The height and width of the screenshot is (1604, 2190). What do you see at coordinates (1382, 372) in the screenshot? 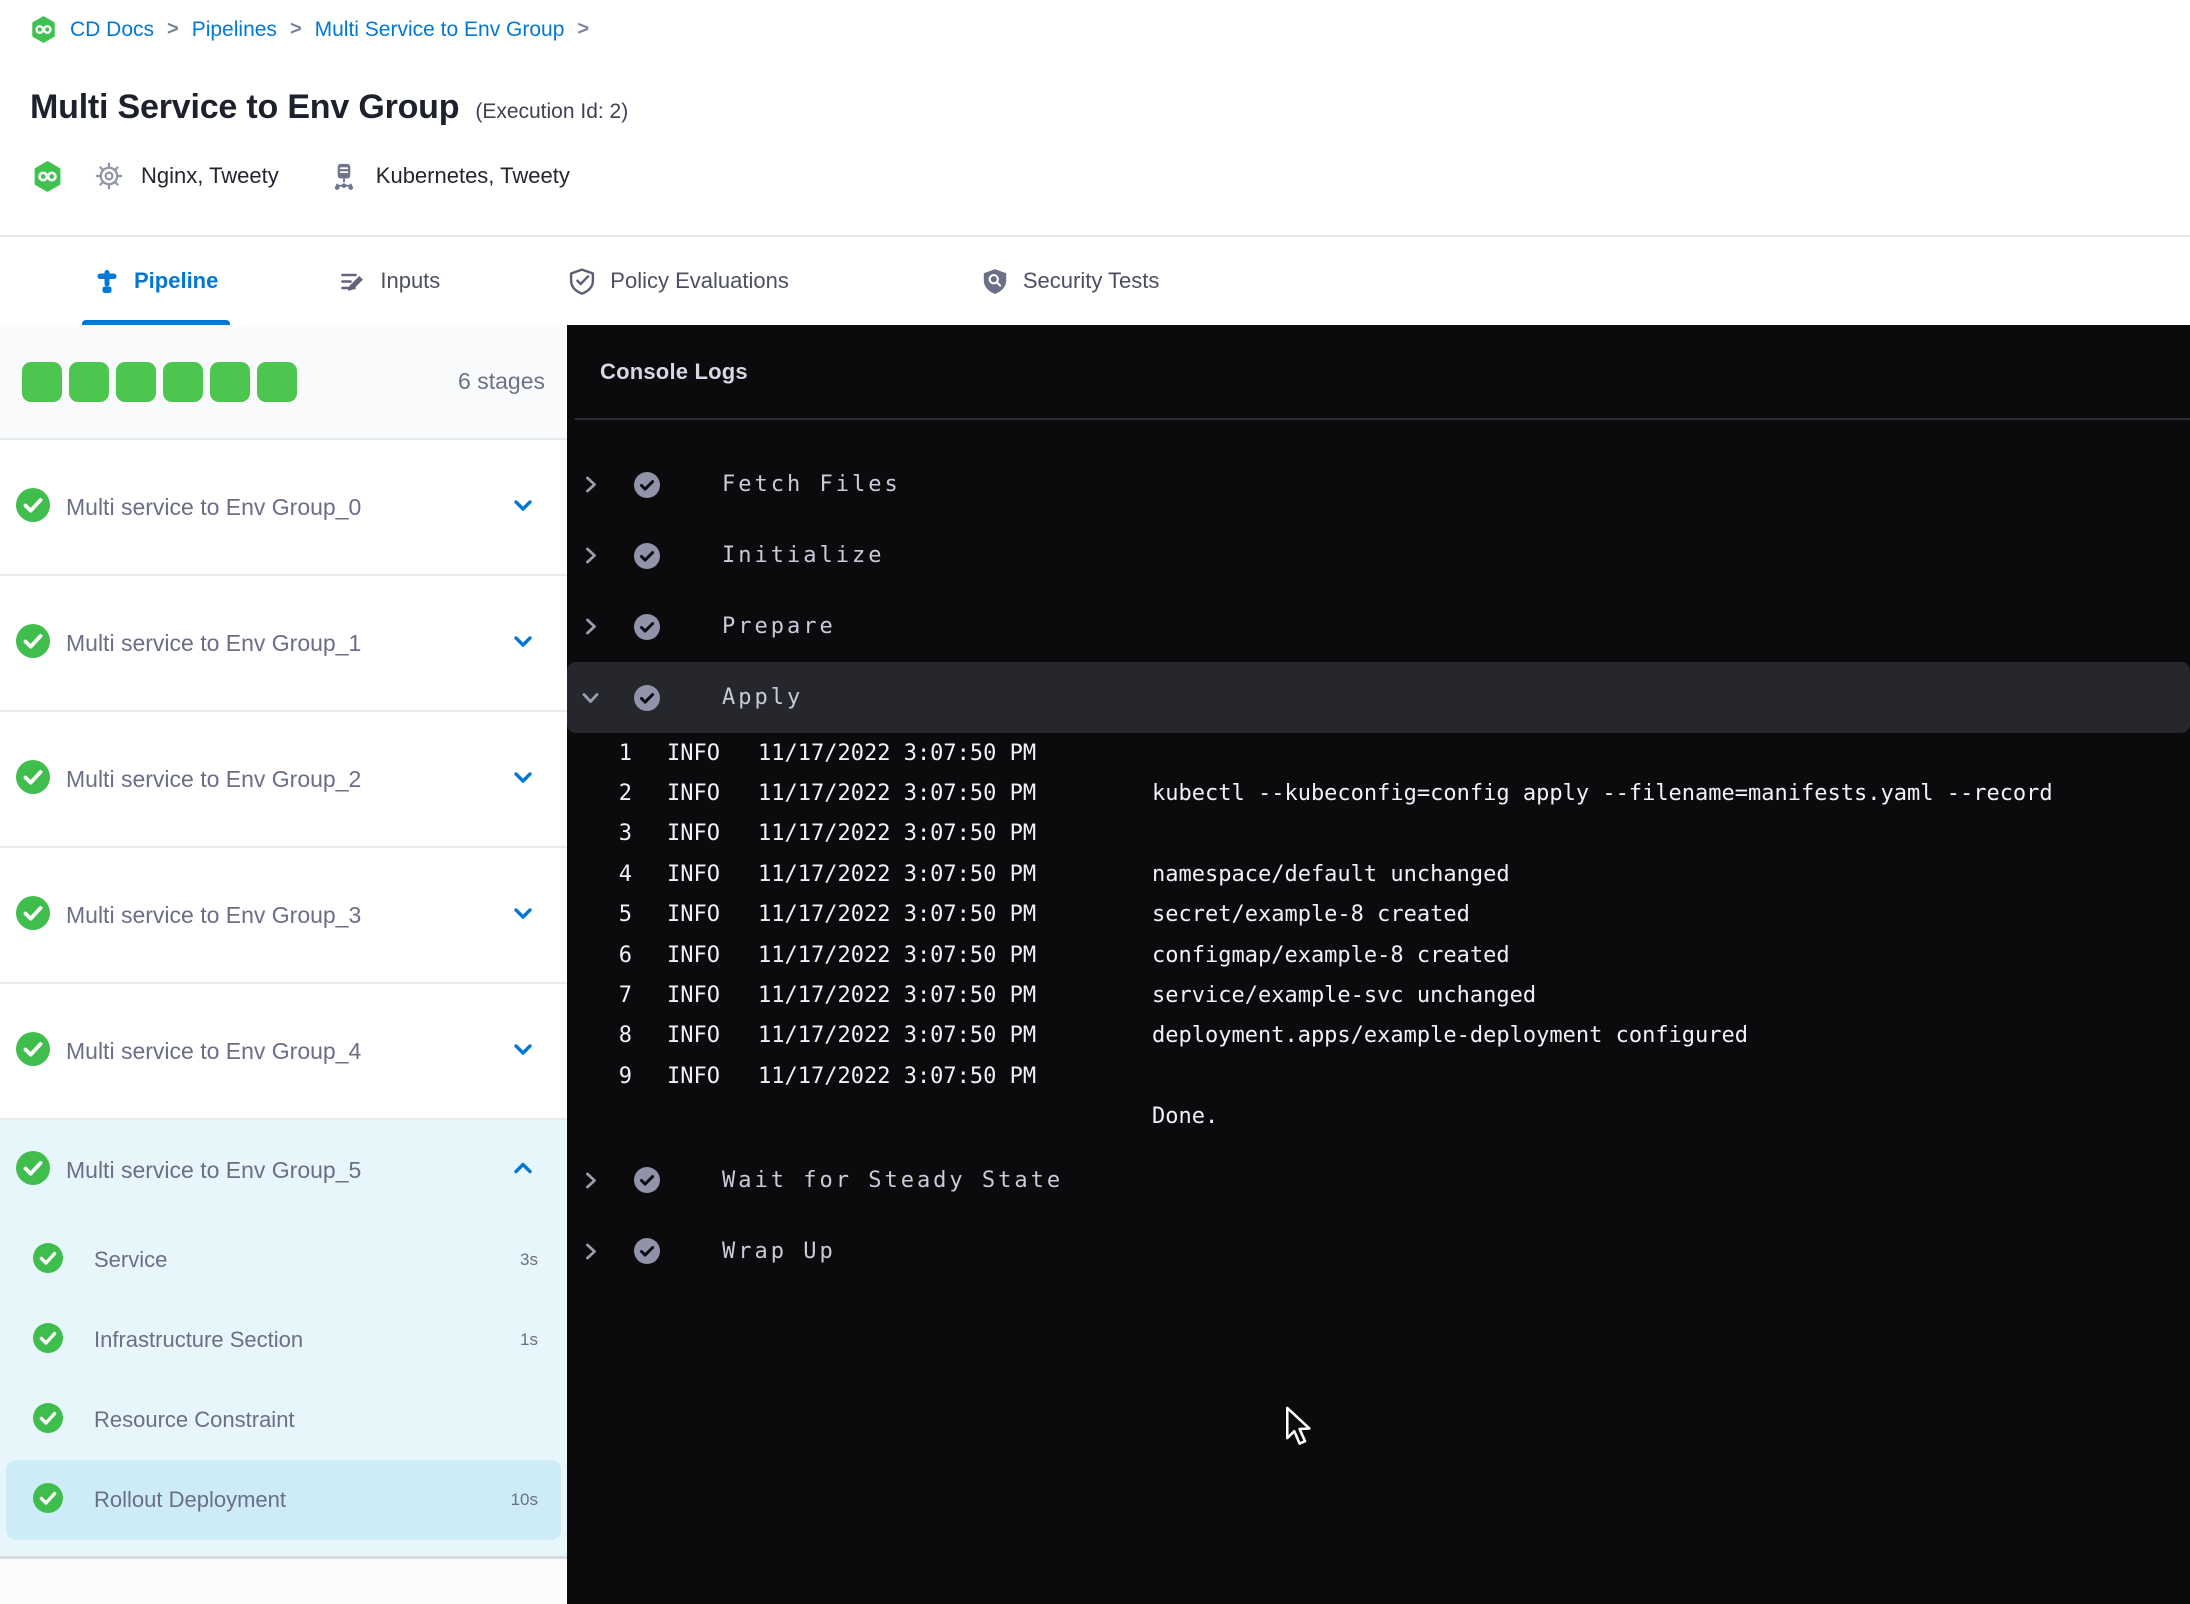
I see `console-logs-header: Console Logs` at bounding box center [1382, 372].